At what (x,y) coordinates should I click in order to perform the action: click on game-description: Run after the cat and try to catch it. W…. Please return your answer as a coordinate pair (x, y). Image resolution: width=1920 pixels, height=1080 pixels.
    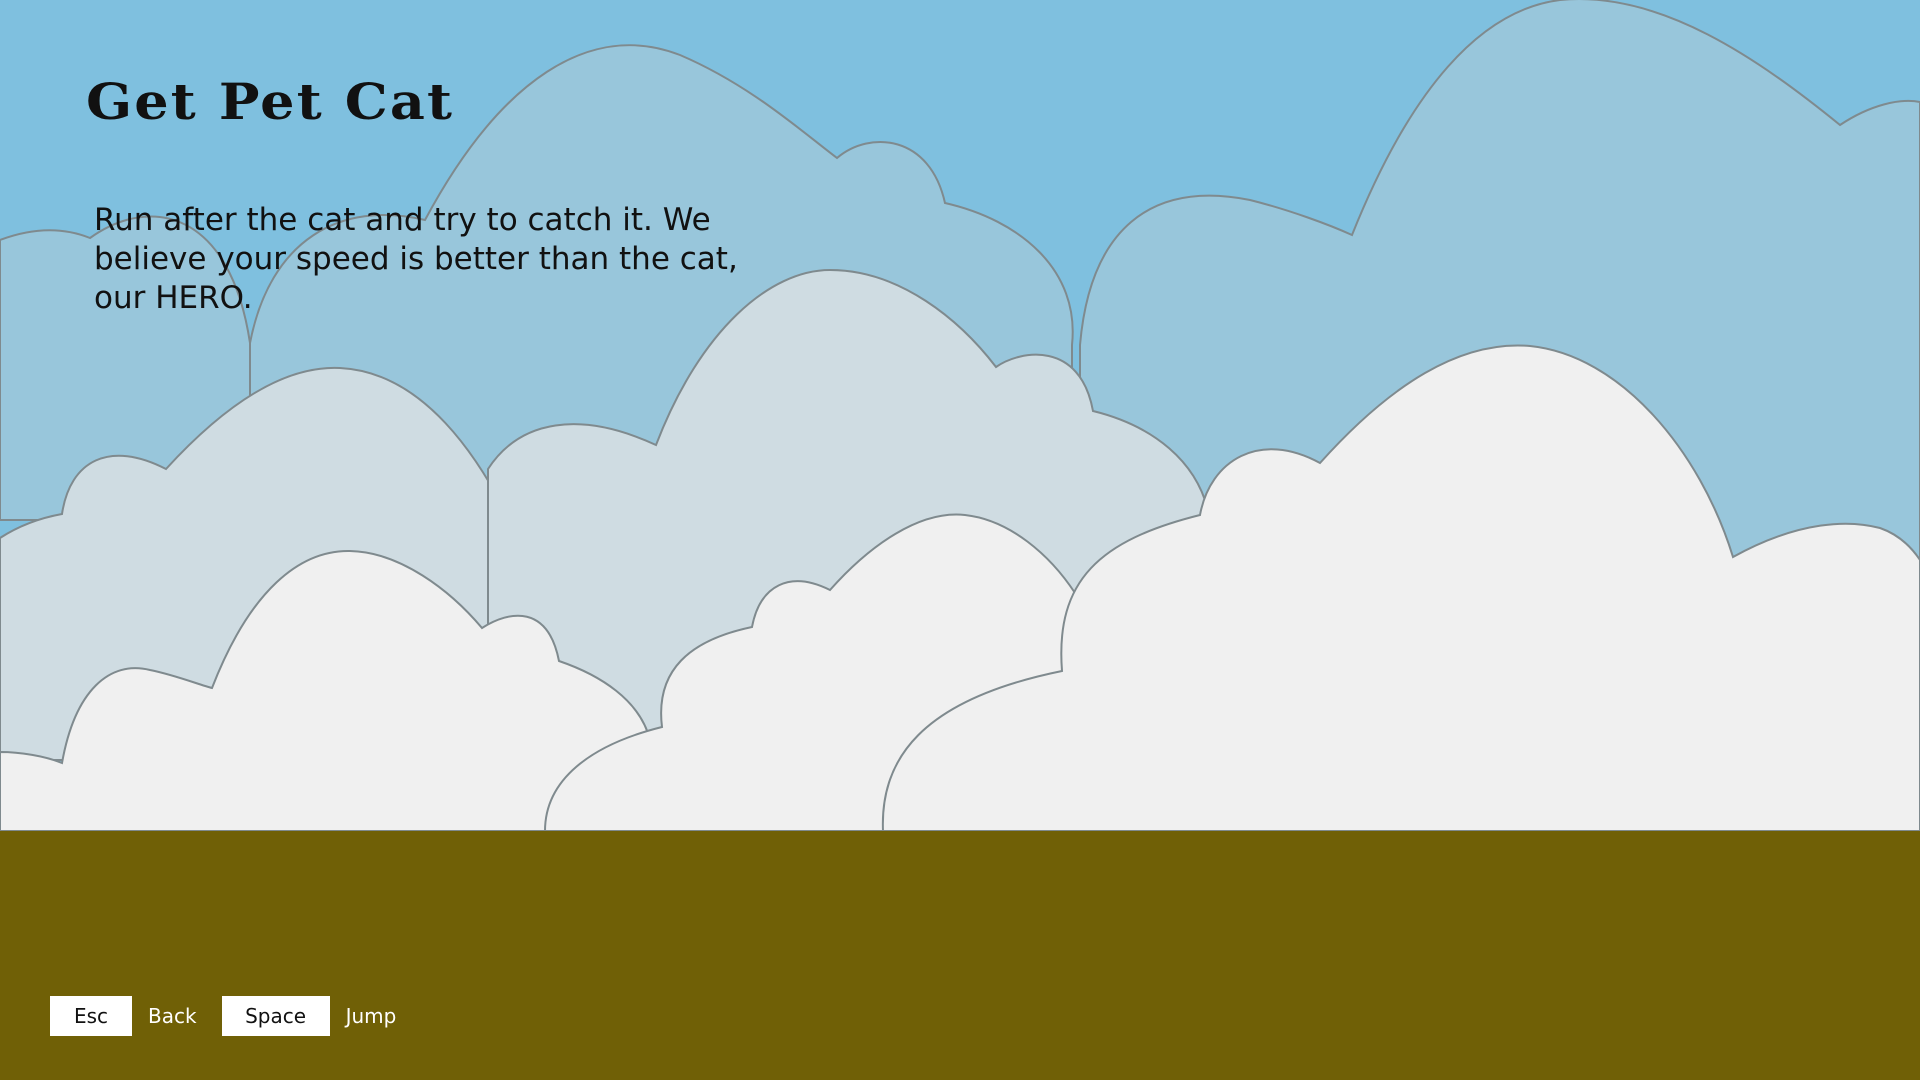
    Looking at the image, I should click on (416, 259).